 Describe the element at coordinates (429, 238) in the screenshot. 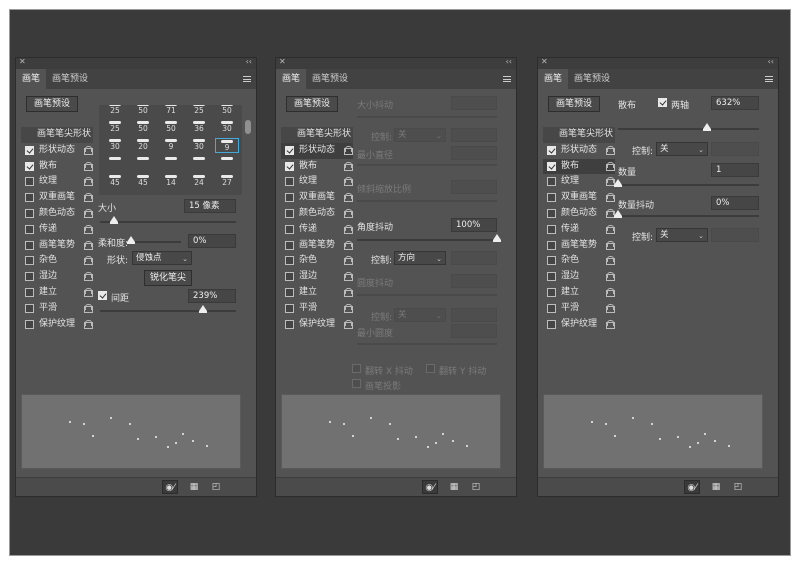

I see `angle-jitter-slider` at that location.